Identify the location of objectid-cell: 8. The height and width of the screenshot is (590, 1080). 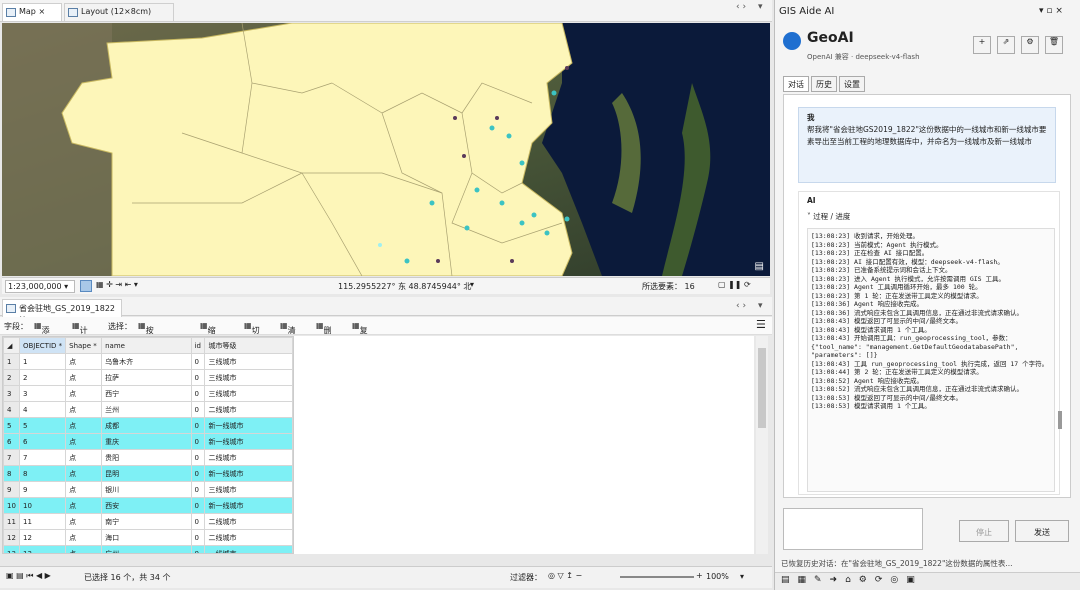
(42, 473).